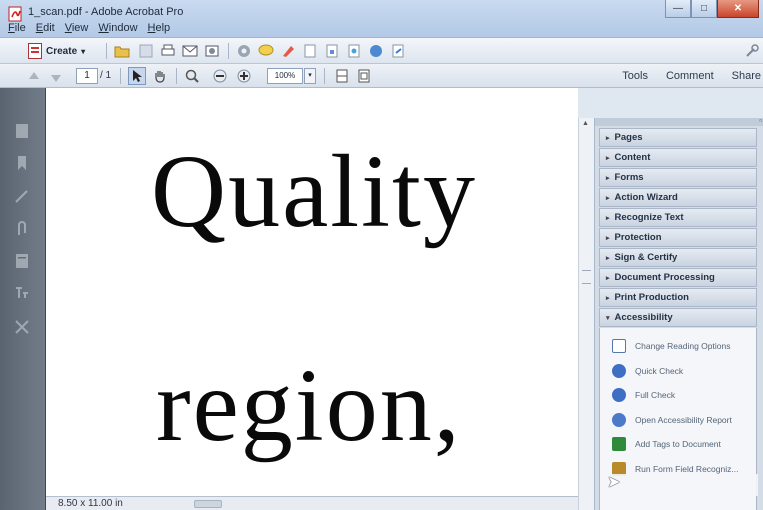 Image resolution: width=763 pixels, height=510 pixels. I want to click on window-title: 1_scan.pdf - Adobe Acrobat Pro, so click(106, 12).